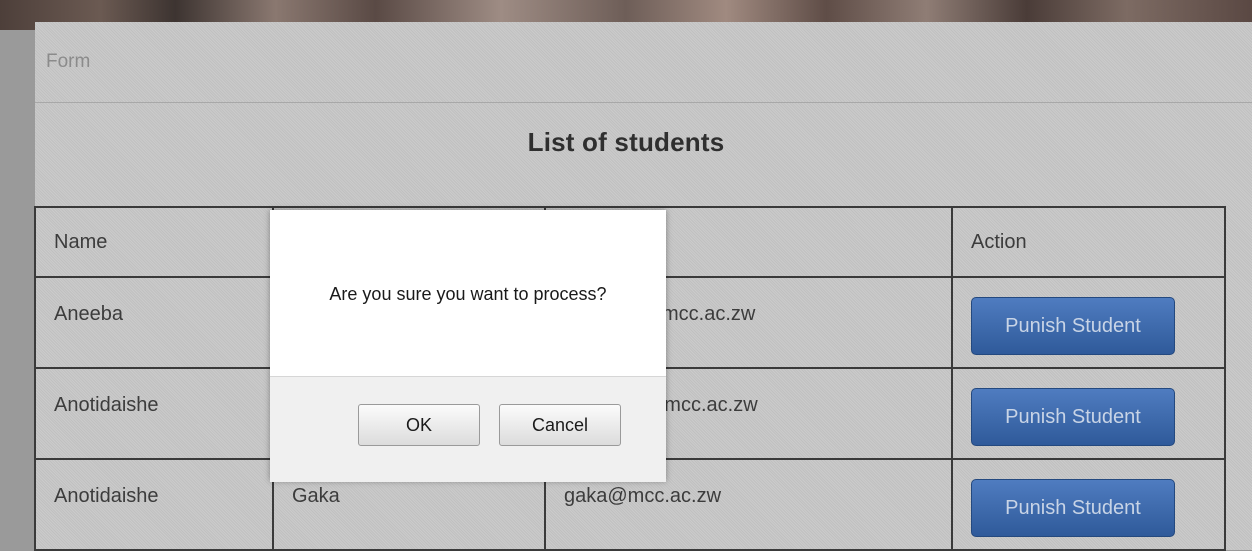  Describe the element at coordinates (626, 142) in the screenshot. I see `page-title: List of students` at that location.